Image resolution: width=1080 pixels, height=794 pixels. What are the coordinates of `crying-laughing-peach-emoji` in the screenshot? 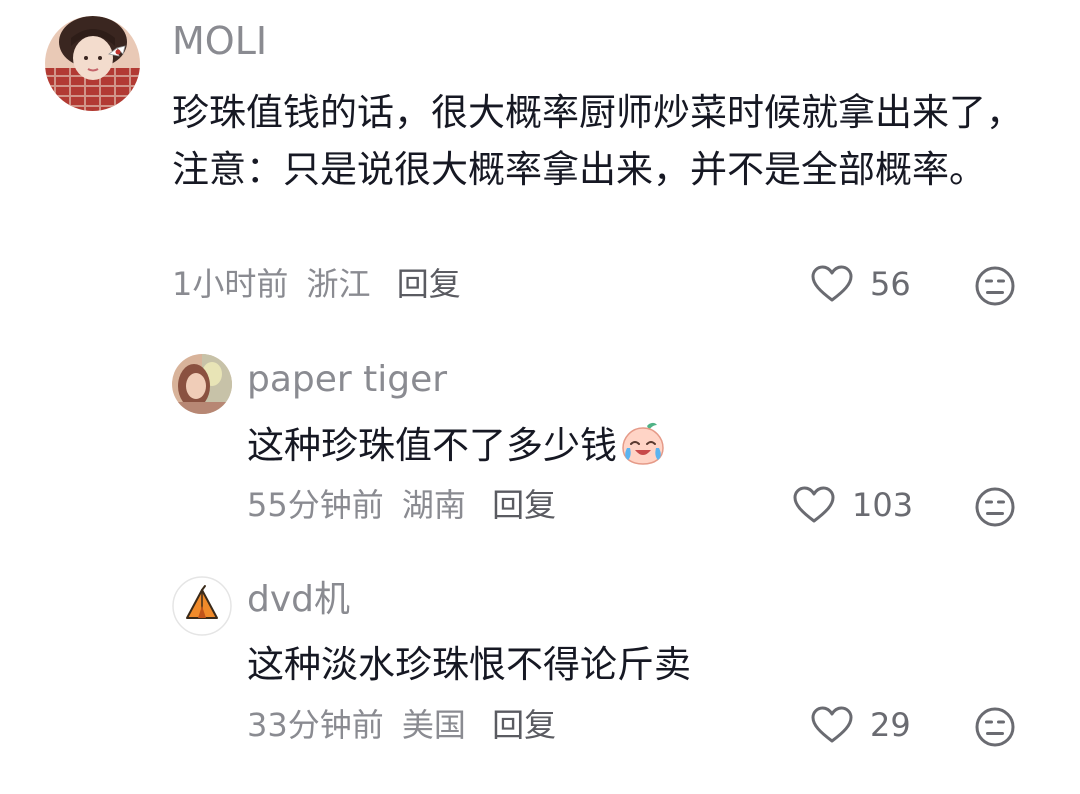 It's located at (643, 449).